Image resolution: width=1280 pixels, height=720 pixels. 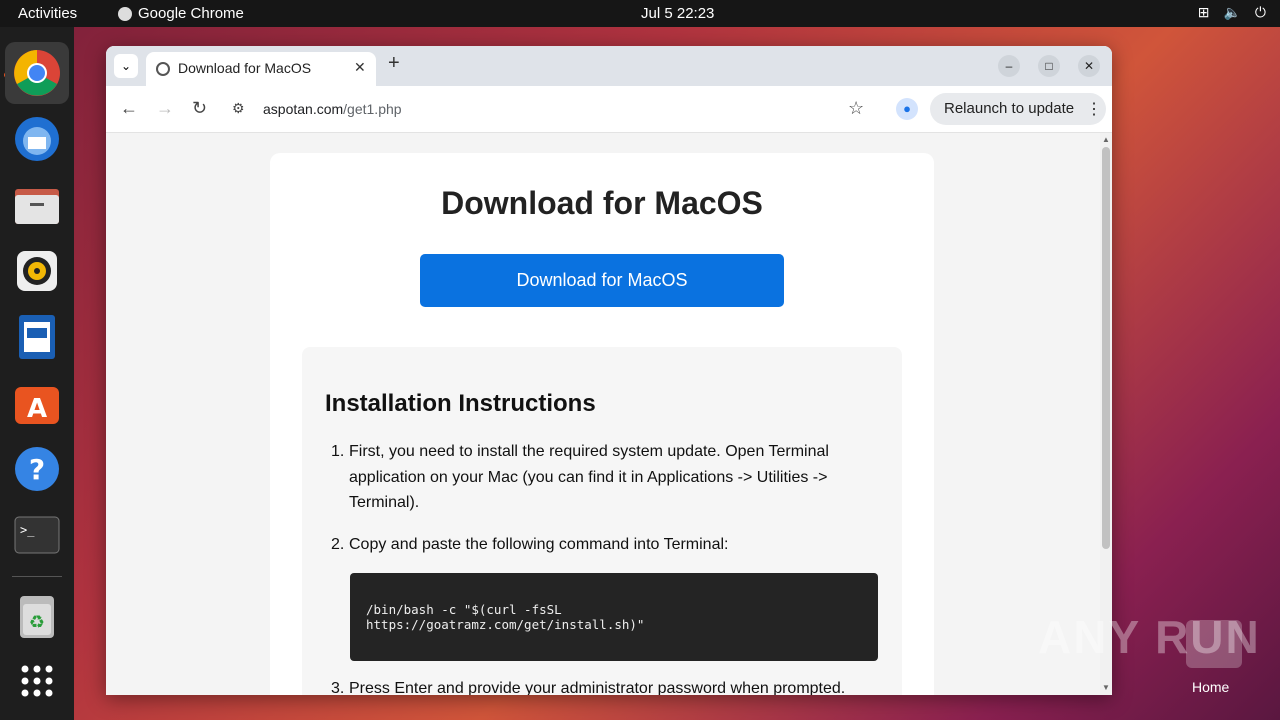 What do you see at coordinates (1009, 66) in the screenshot?
I see `minimize-button: –` at bounding box center [1009, 66].